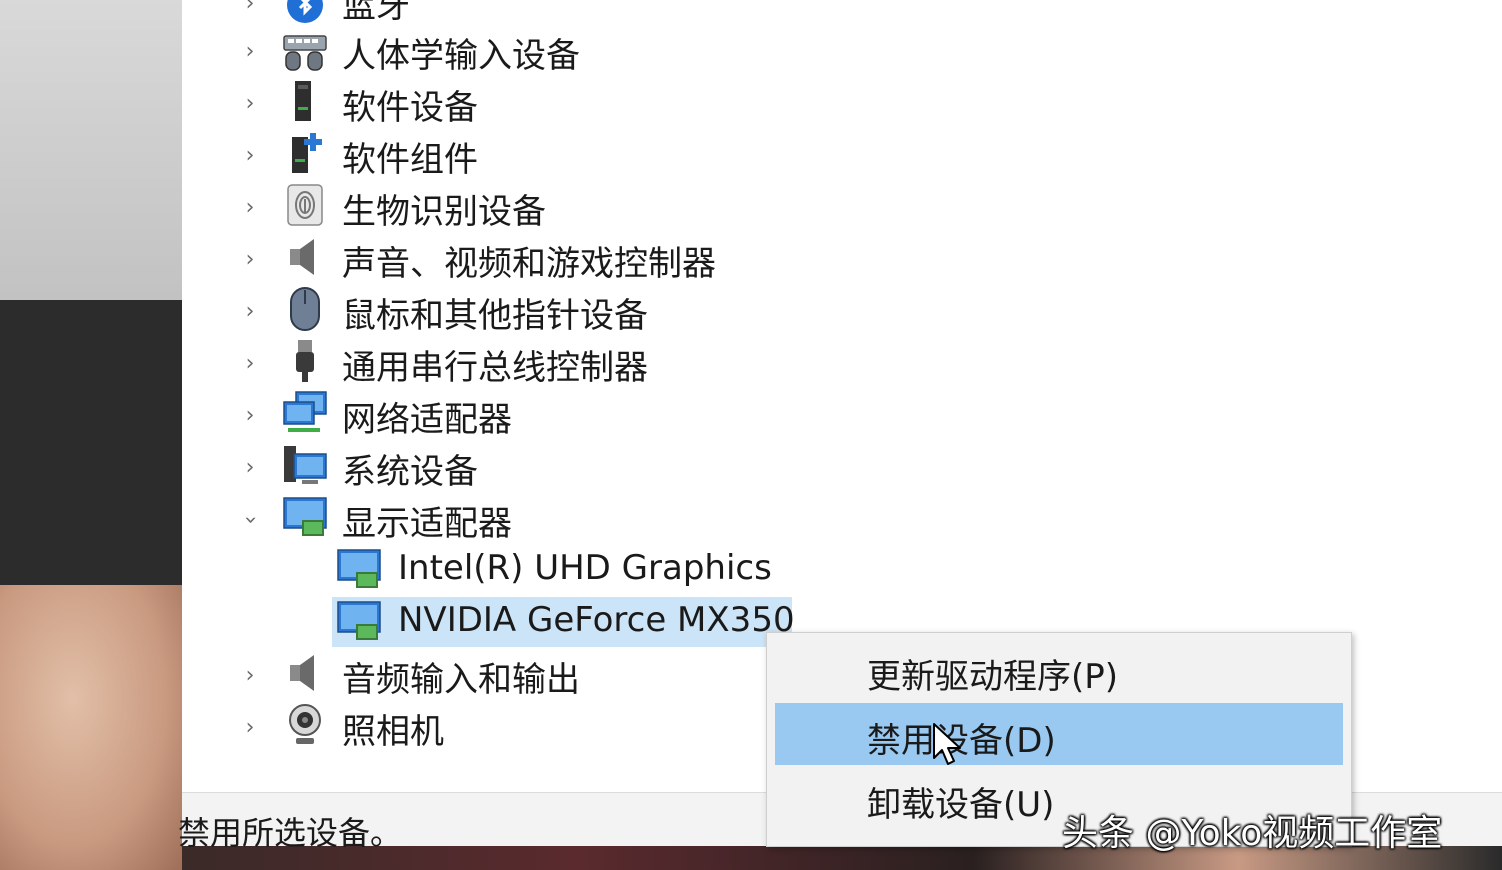  I want to click on tree-item-label: 软件组件, so click(410, 160).